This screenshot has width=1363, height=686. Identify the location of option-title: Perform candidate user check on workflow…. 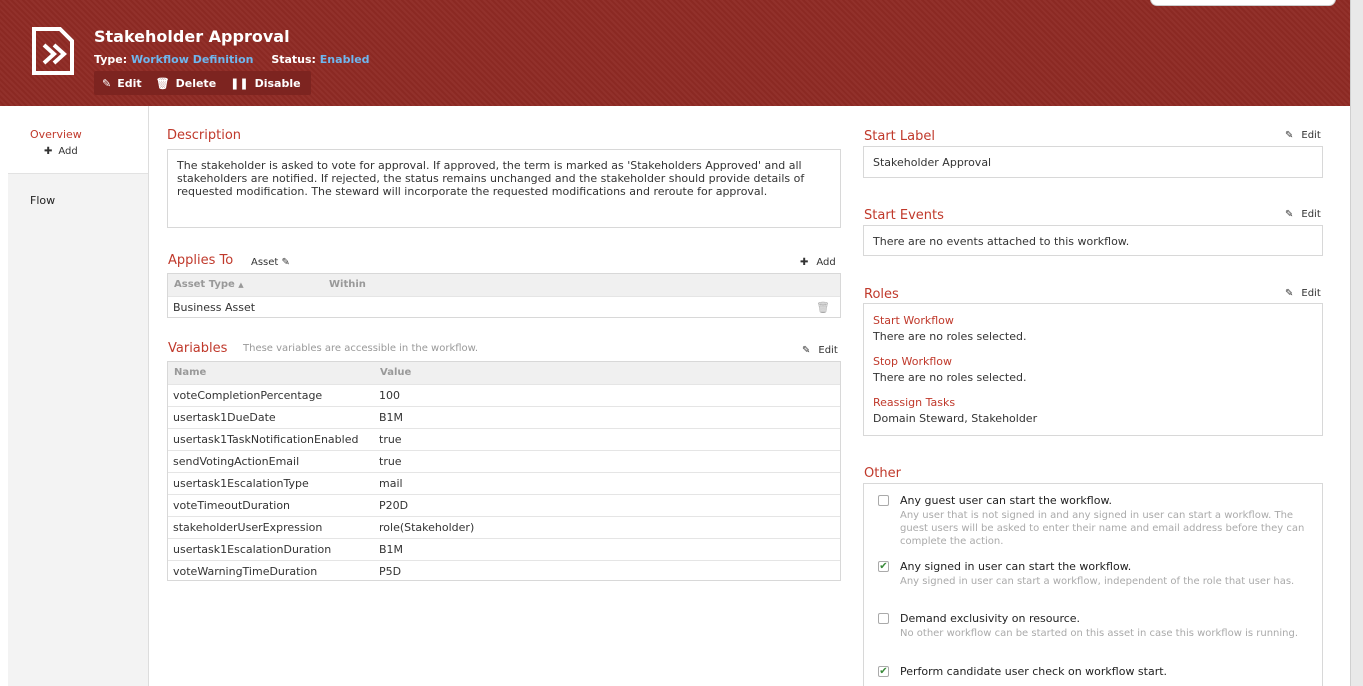
(1034, 671).